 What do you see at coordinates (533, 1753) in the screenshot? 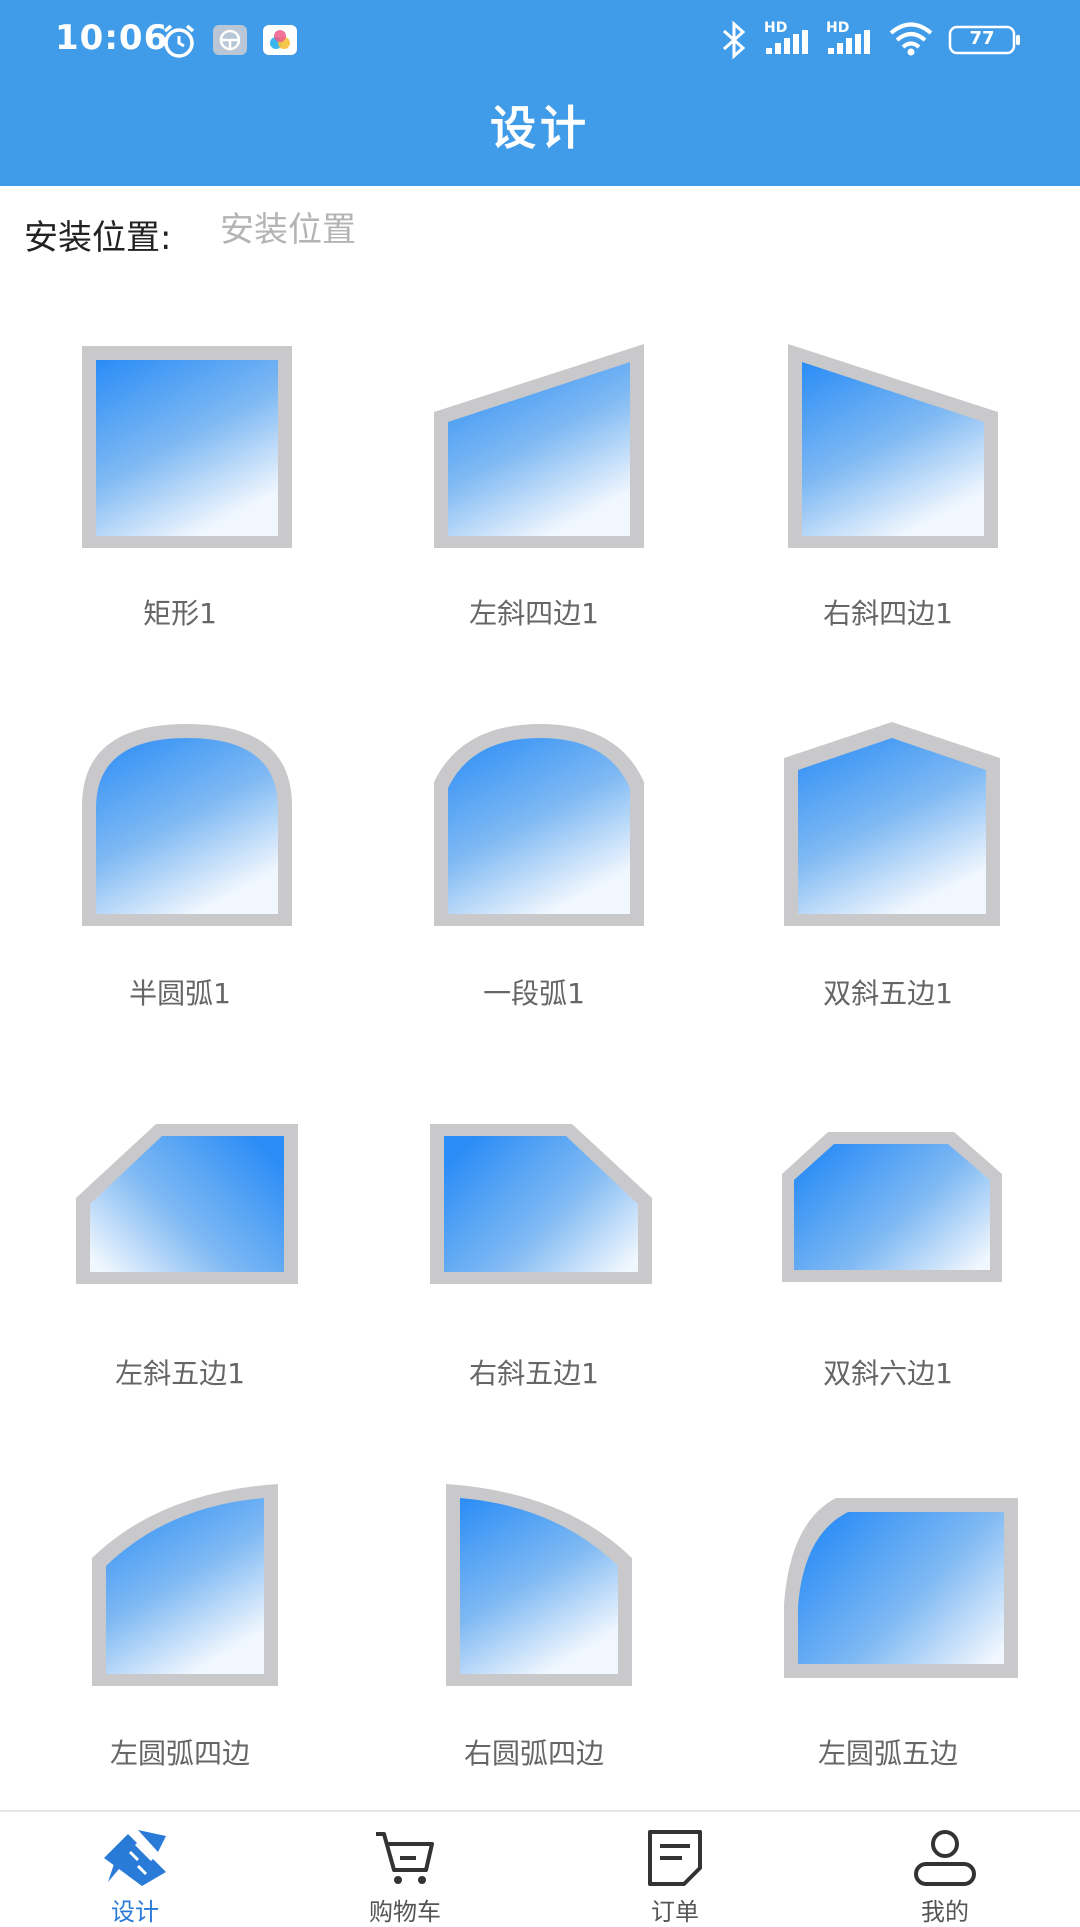
I see `shape-label: 右圆弧四边` at bounding box center [533, 1753].